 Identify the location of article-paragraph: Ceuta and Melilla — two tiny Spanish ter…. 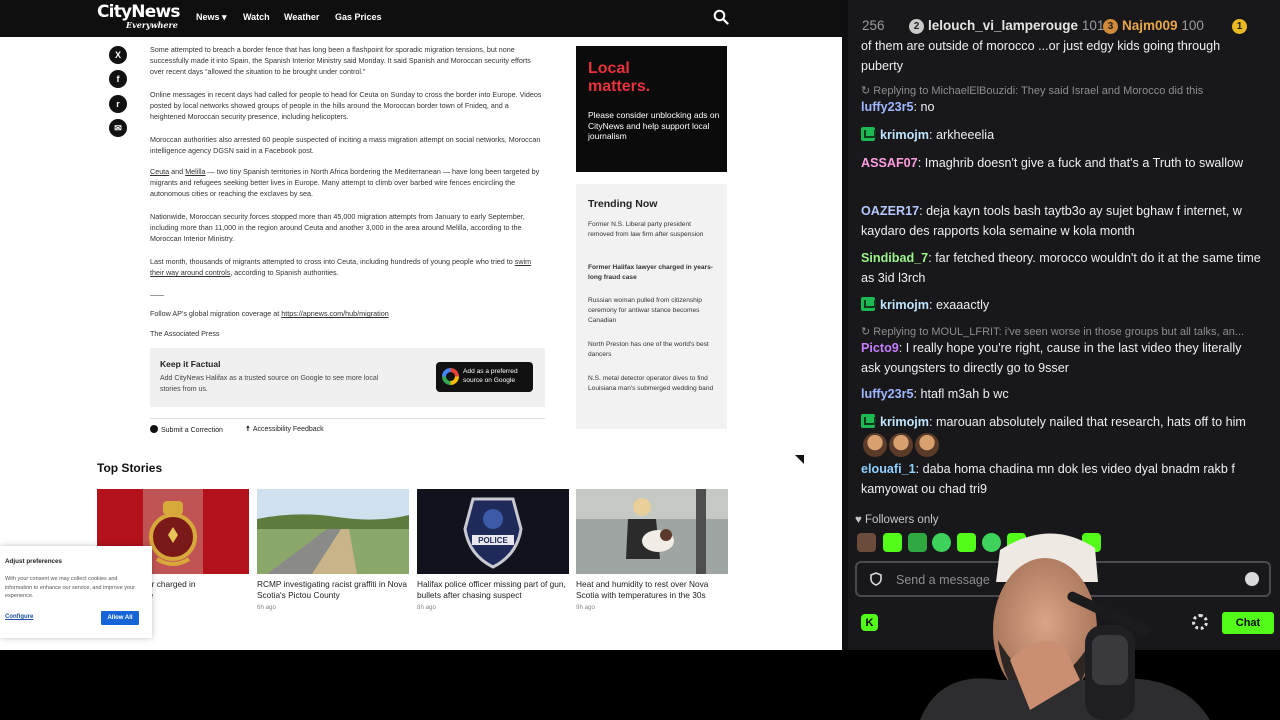
(345, 183).